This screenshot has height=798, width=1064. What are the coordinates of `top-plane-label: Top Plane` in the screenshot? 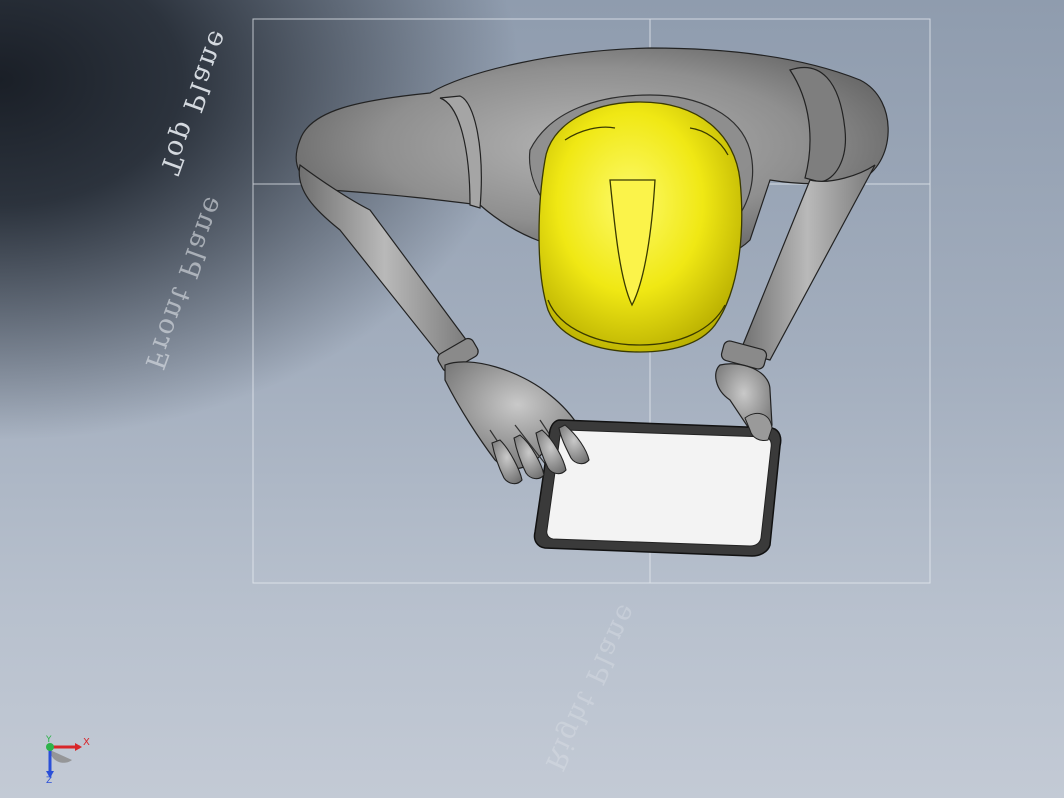 It's located at (193, 101).